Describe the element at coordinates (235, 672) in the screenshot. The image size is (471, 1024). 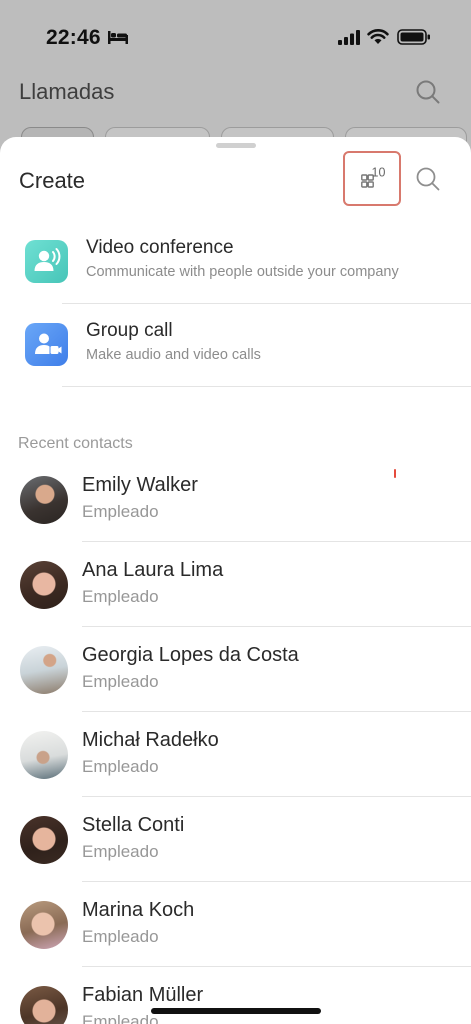
I see `contact-item: Georgia Lopes da Costa Empleado` at that location.